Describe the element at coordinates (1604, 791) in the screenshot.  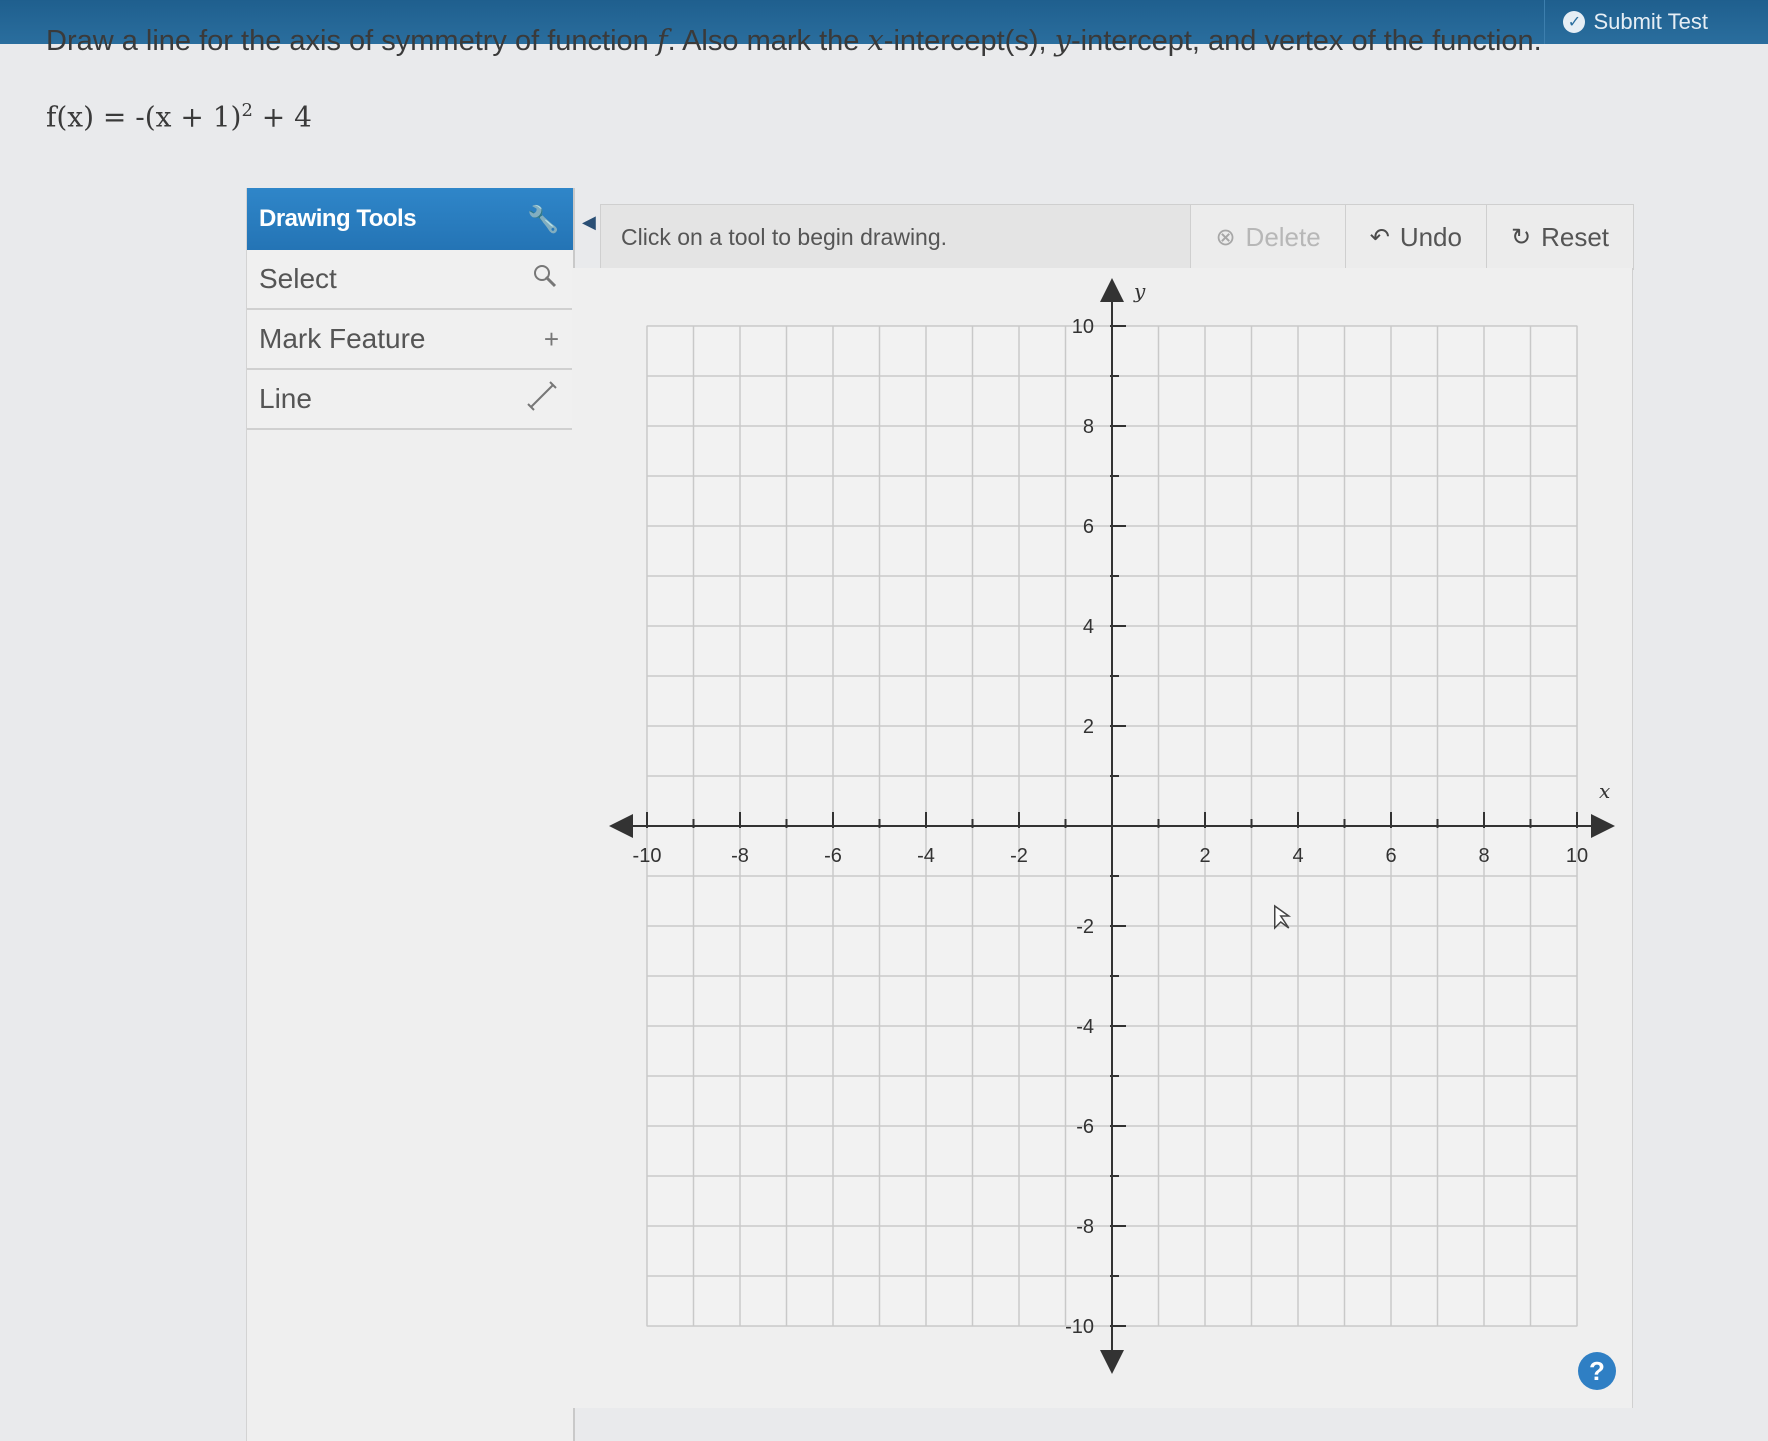
I see `x-axis-label: x` at that location.